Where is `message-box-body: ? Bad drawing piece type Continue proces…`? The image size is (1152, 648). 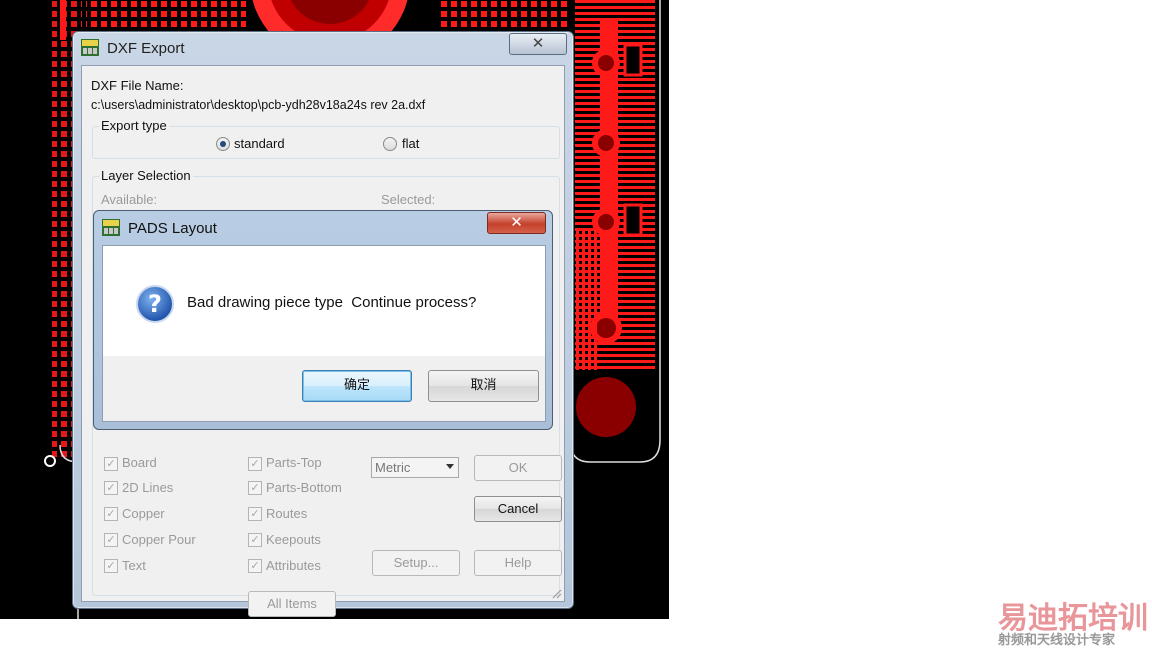
message-box-body: ? Bad drawing piece type Continue proces… is located at coordinates (324, 333).